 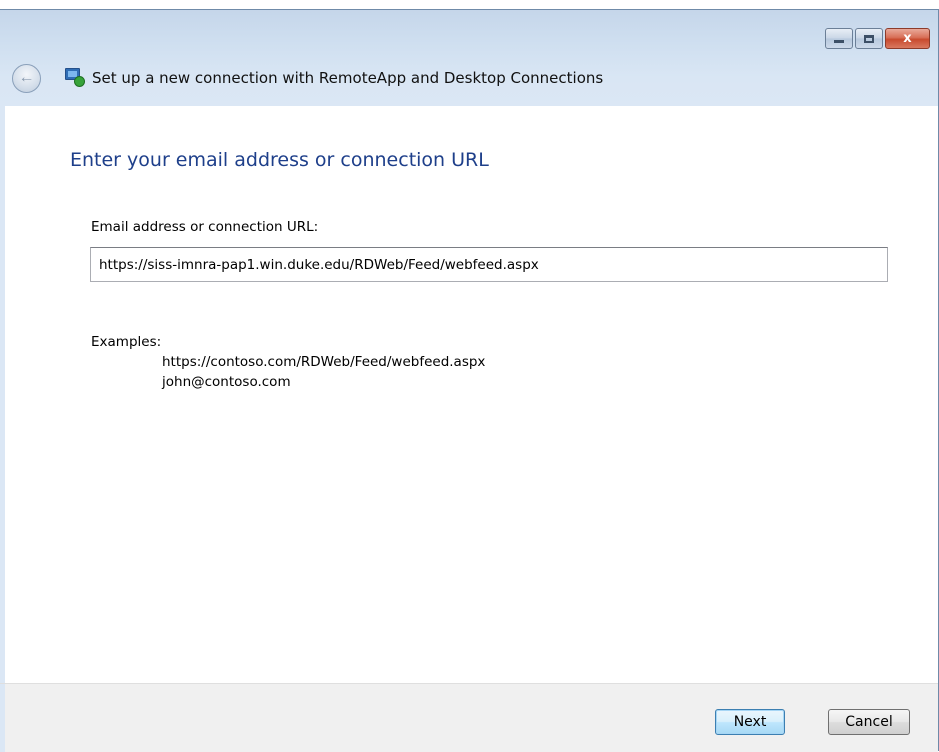 I want to click on maximize-button, so click(x=869, y=38).